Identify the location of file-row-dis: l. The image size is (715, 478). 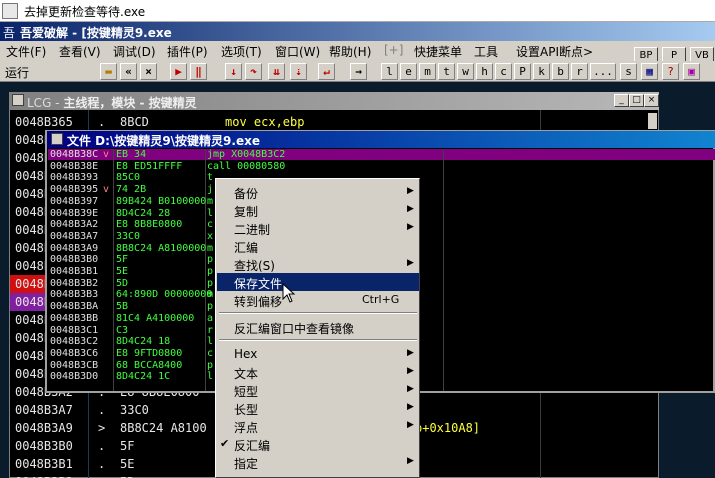
(210, 377).